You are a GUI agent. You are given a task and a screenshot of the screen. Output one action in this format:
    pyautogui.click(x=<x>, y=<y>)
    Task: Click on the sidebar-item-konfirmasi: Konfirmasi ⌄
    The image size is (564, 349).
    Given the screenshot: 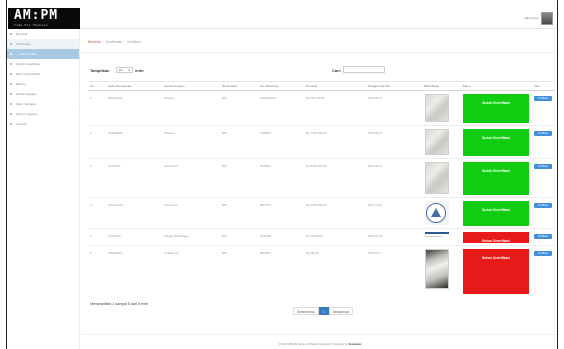 What is the action you would take?
    pyautogui.click(x=43, y=44)
    